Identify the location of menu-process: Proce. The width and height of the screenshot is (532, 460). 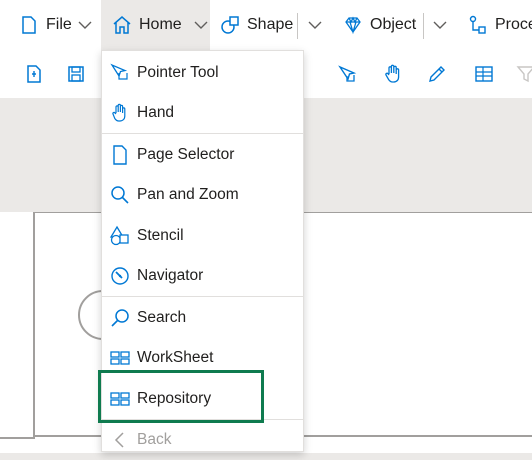
(499, 25).